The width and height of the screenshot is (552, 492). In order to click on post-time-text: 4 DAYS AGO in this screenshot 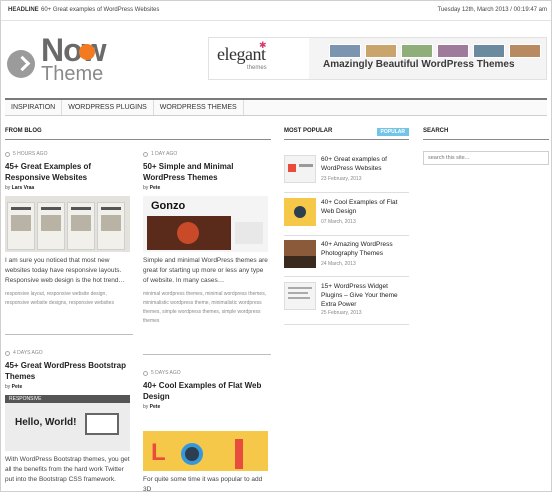, I will do `click(28, 353)`.